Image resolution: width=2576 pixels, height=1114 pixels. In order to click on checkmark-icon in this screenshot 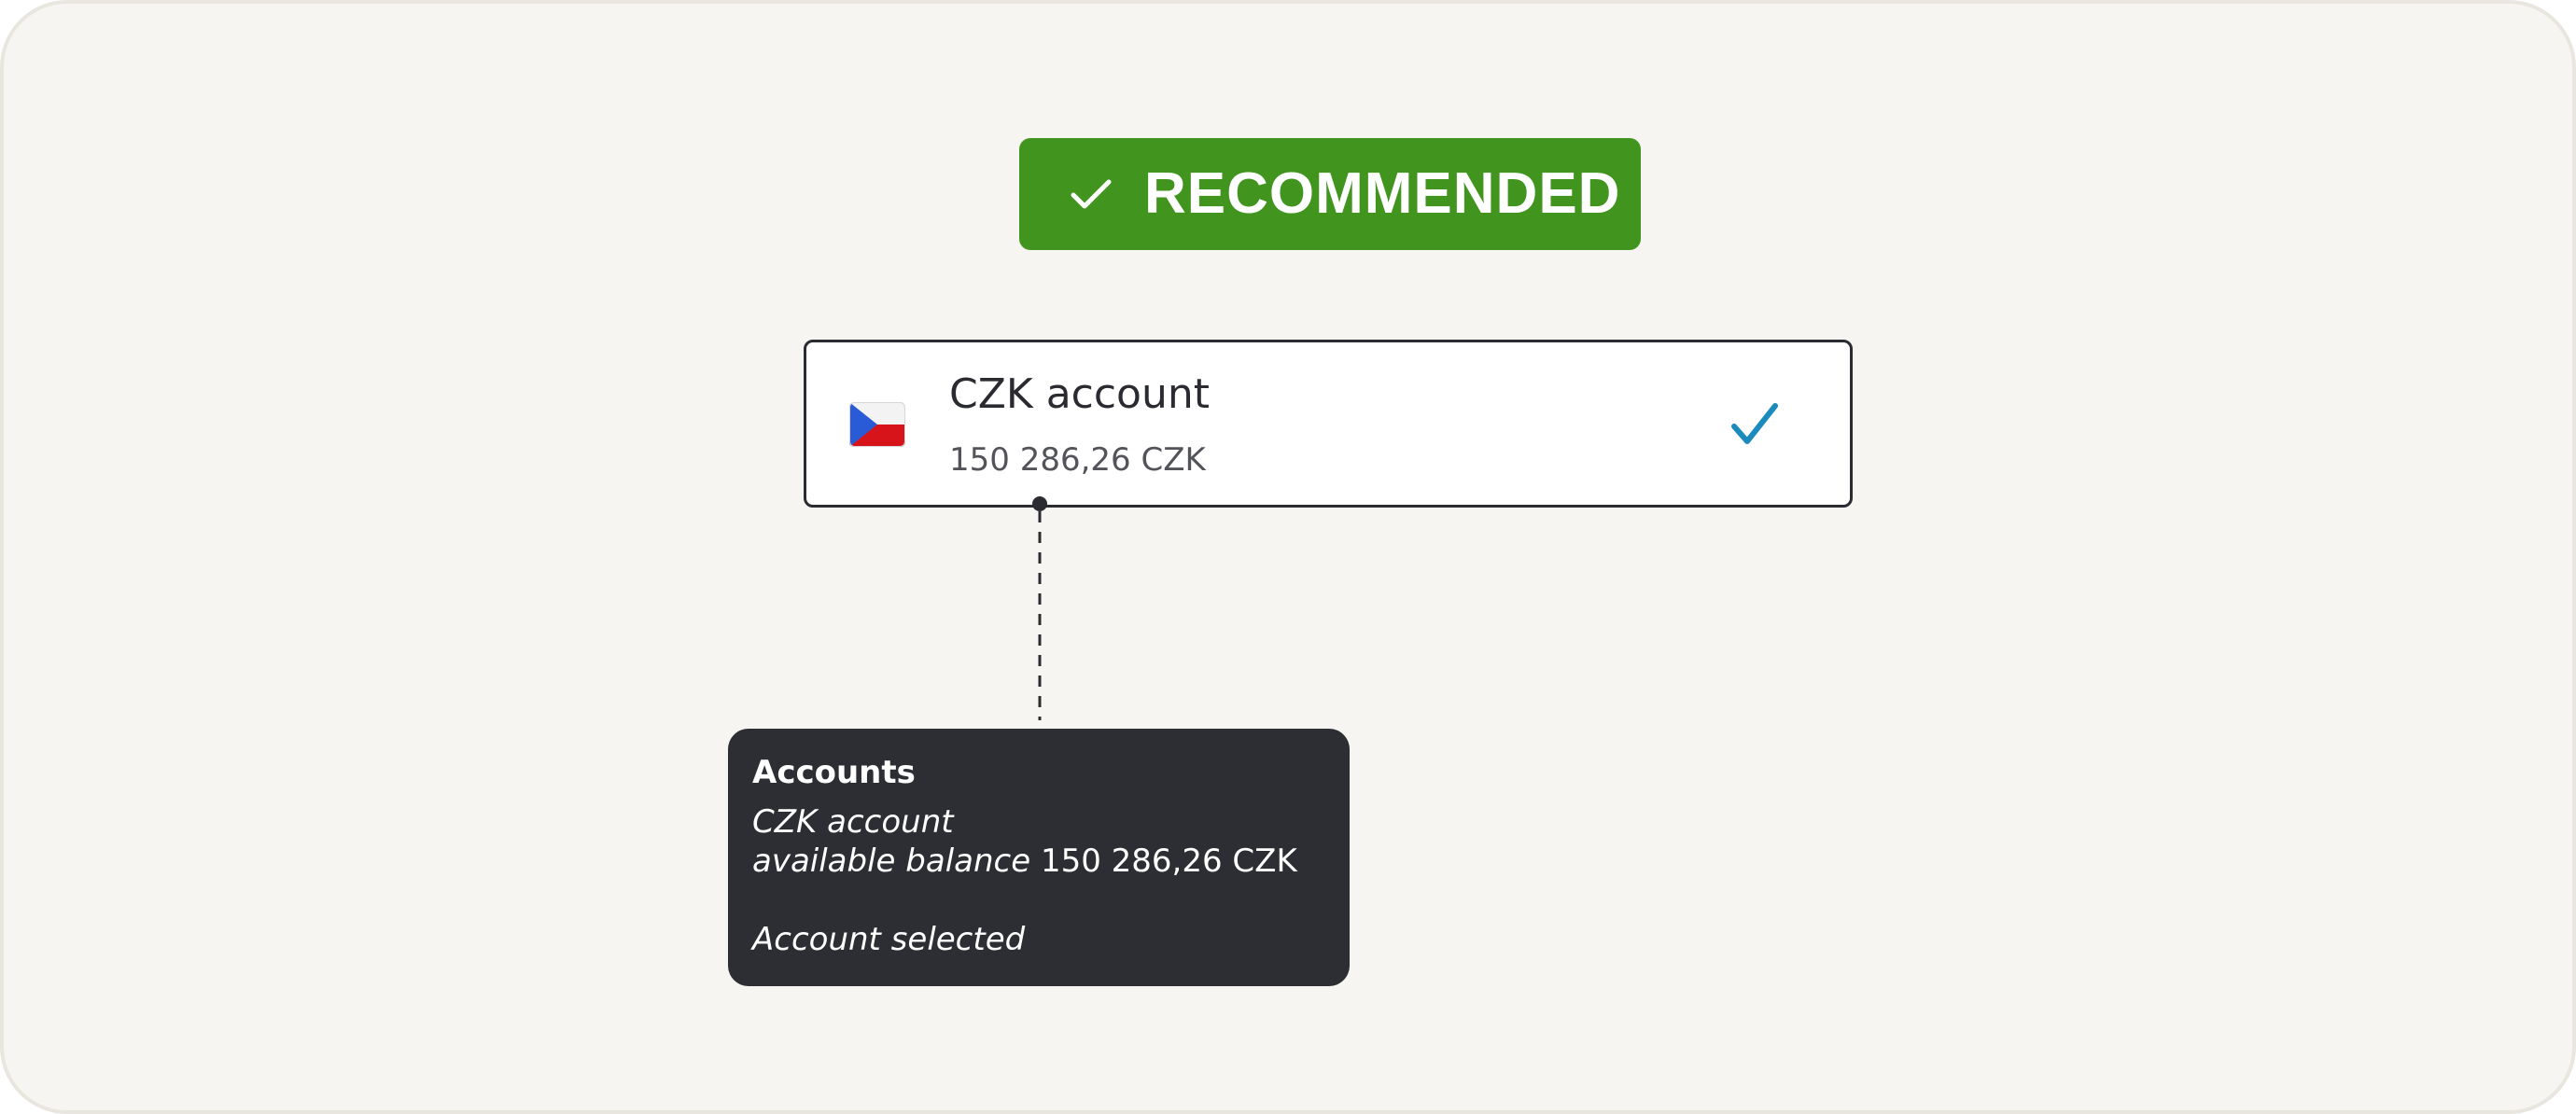, I will do `click(1754, 423)`.